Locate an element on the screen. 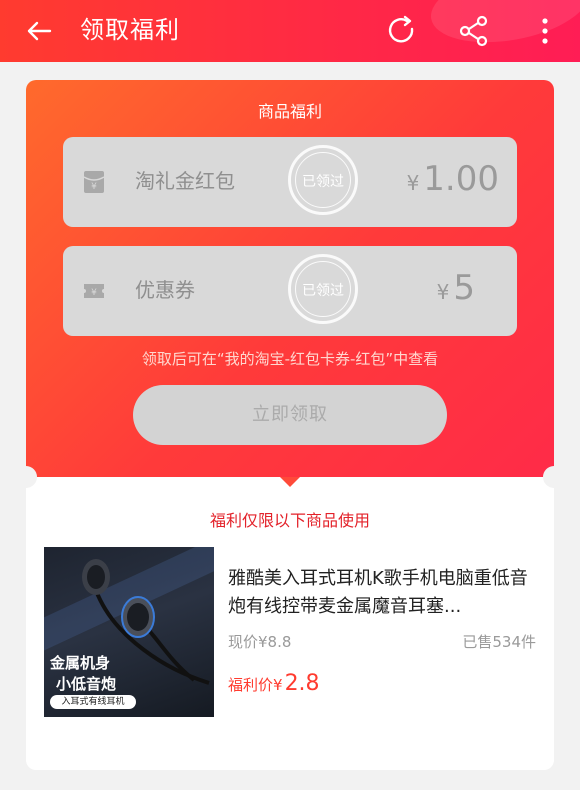  back-arrow-icon is located at coordinates (39, 31).